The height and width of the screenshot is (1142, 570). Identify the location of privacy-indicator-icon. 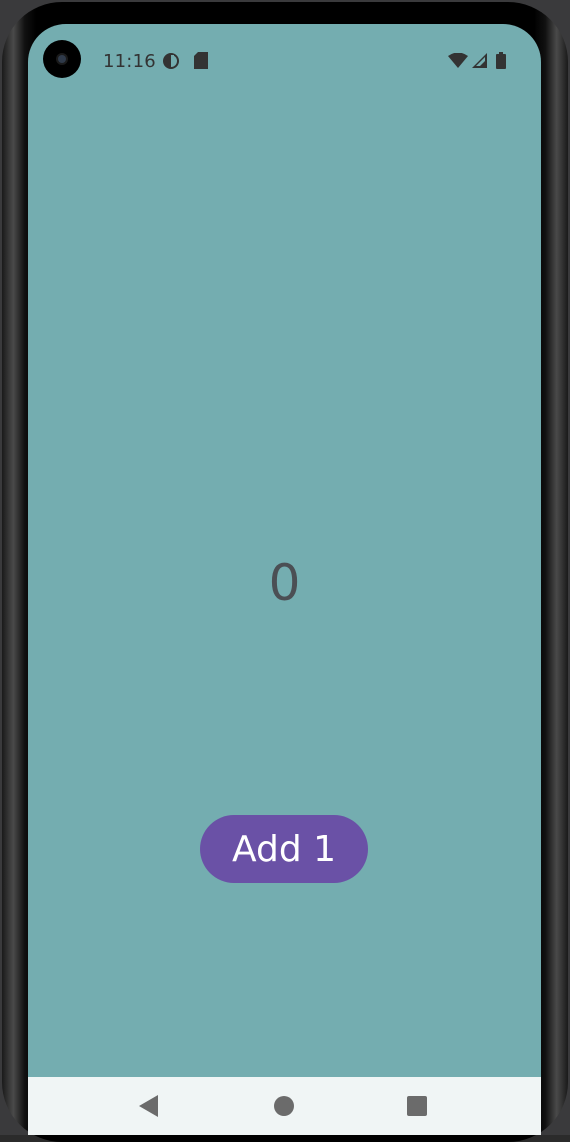
(171, 61).